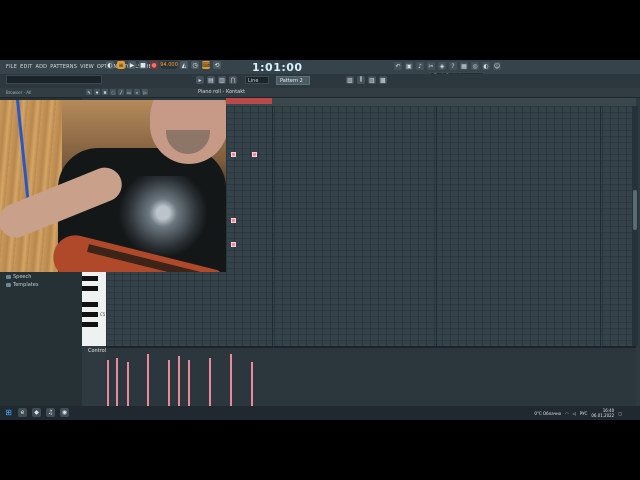 The width and height of the screenshot is (640, 480). Describe the element at coordinates (409, 66) in the screenshot. I see `save-icon: ▣` at that location.